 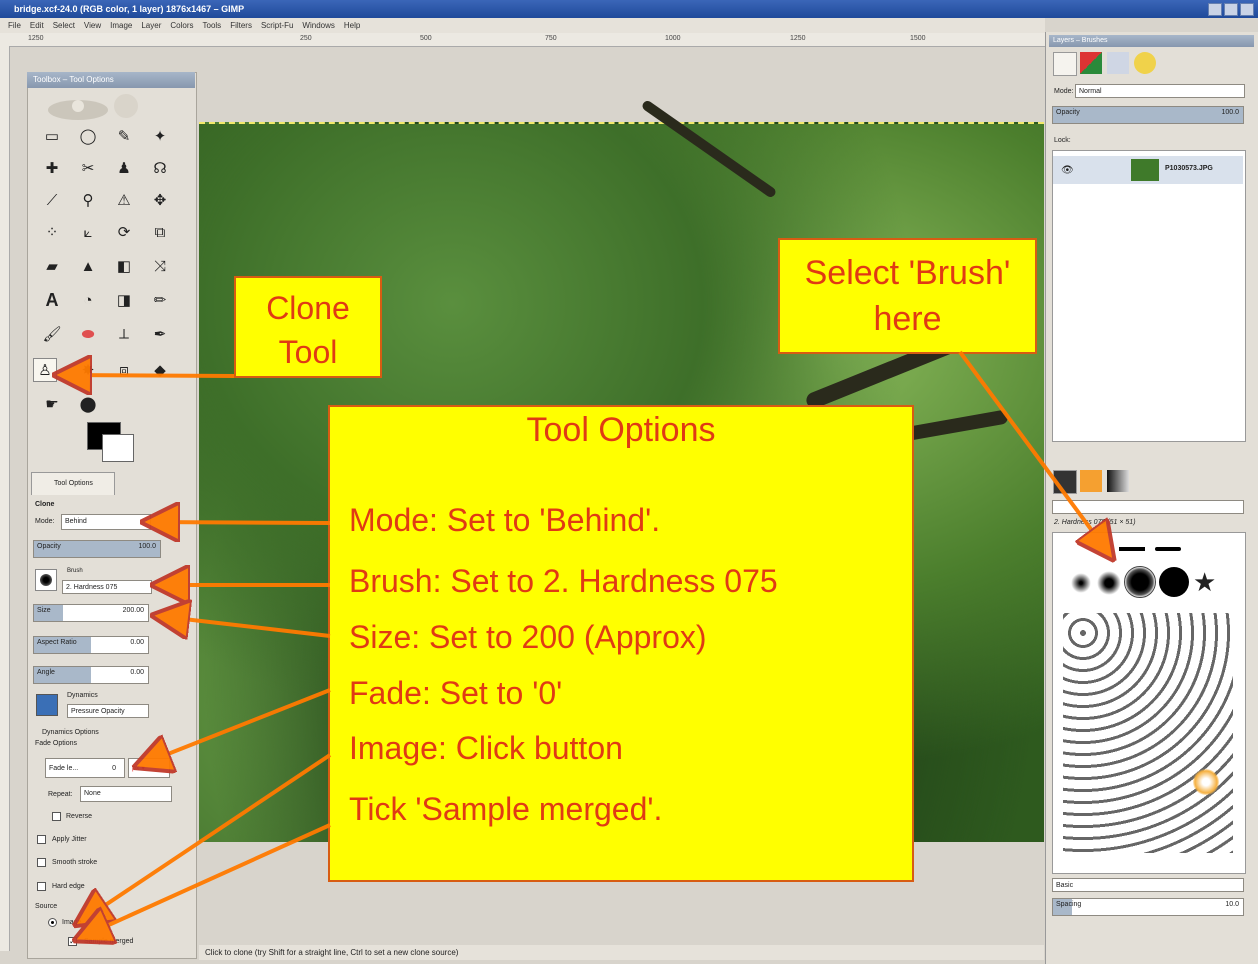 I want to click on arrow-to-brush-grid, so click(x=1034, y=452).